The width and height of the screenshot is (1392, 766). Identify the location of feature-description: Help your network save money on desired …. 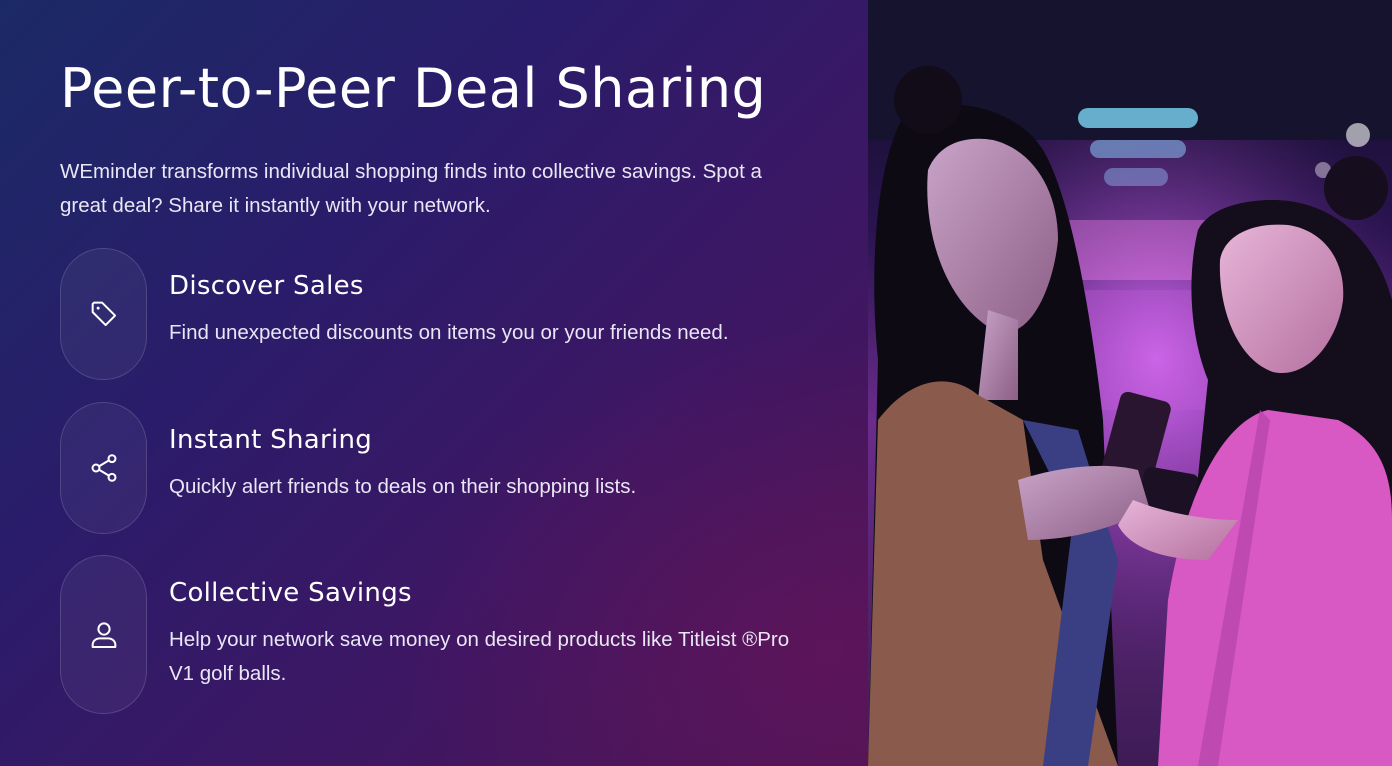
(479, 656).